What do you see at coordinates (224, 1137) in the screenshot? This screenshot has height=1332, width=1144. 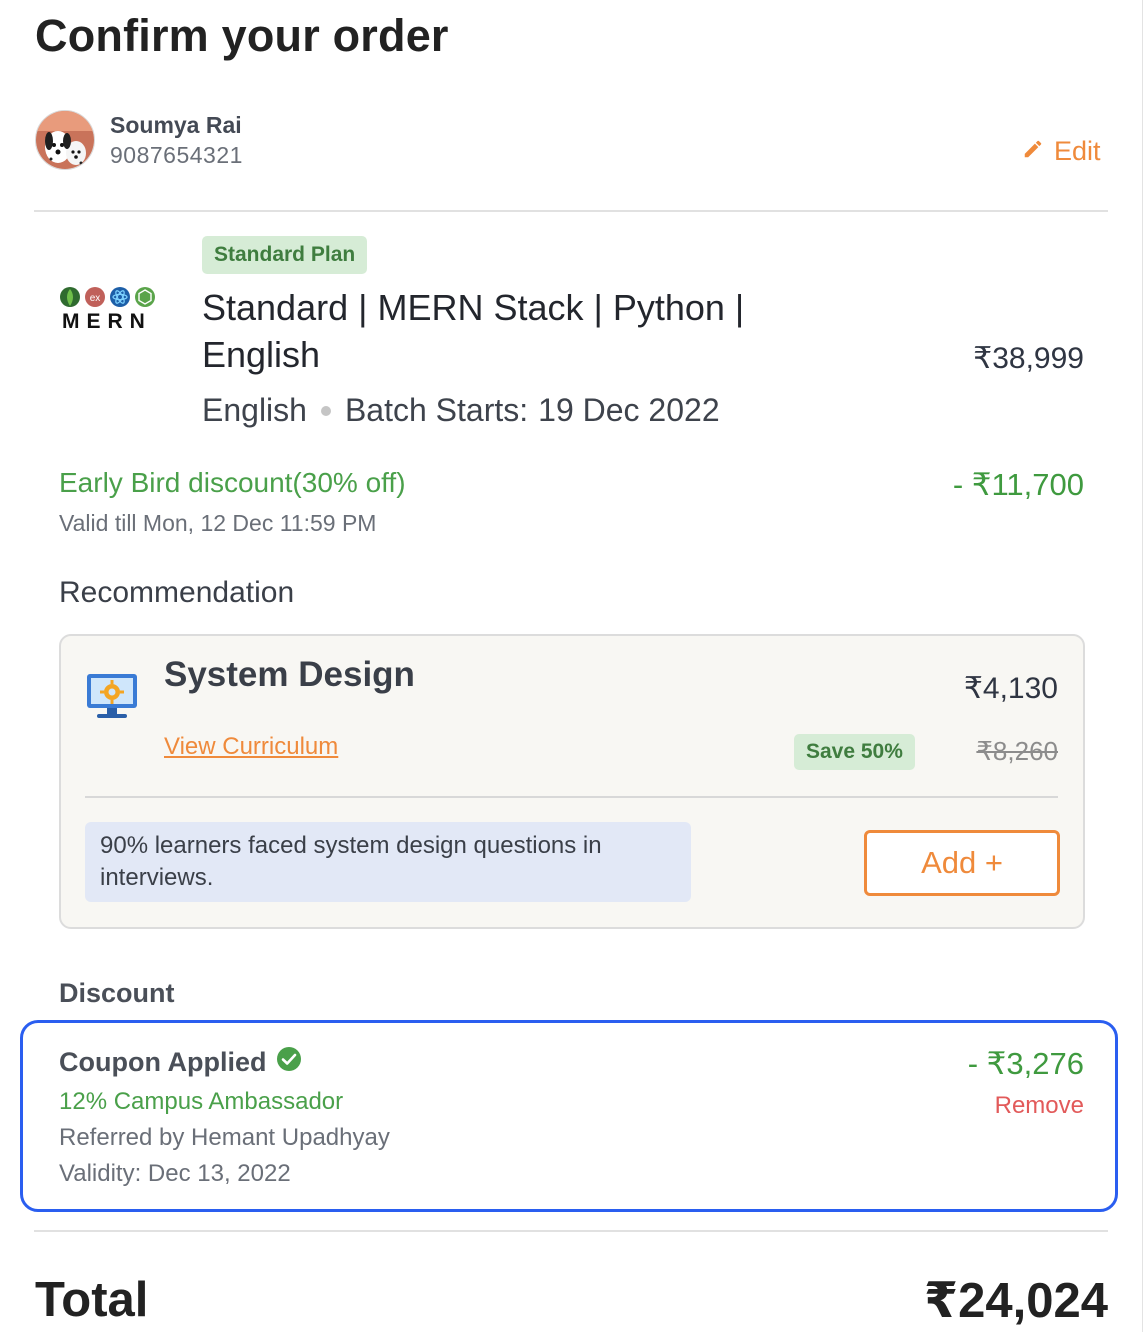 I see `coupon-referrer: Referred by Hemant Upadhyay` at bounding box center [224, 1137].